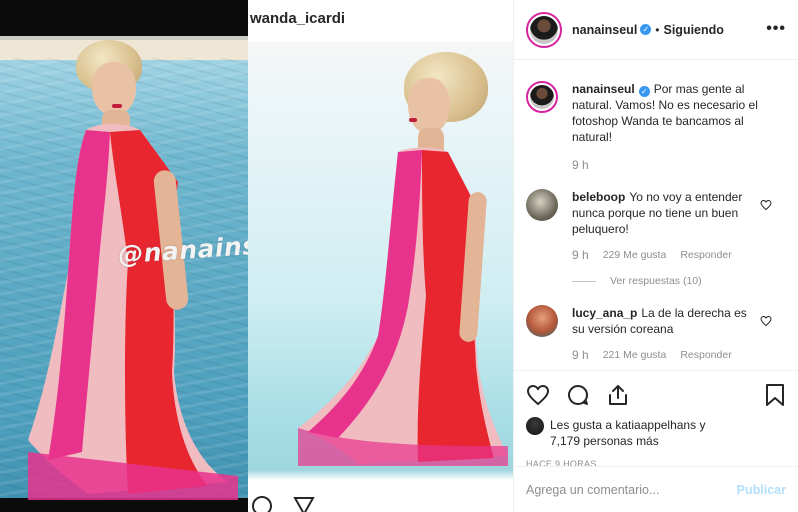 This screenshot has width=798, height=512. What do you see at coordinates (604, 313) in the screenshot?
I see `comment-username: lucy_ana_p` at bounding box center [604, 313].